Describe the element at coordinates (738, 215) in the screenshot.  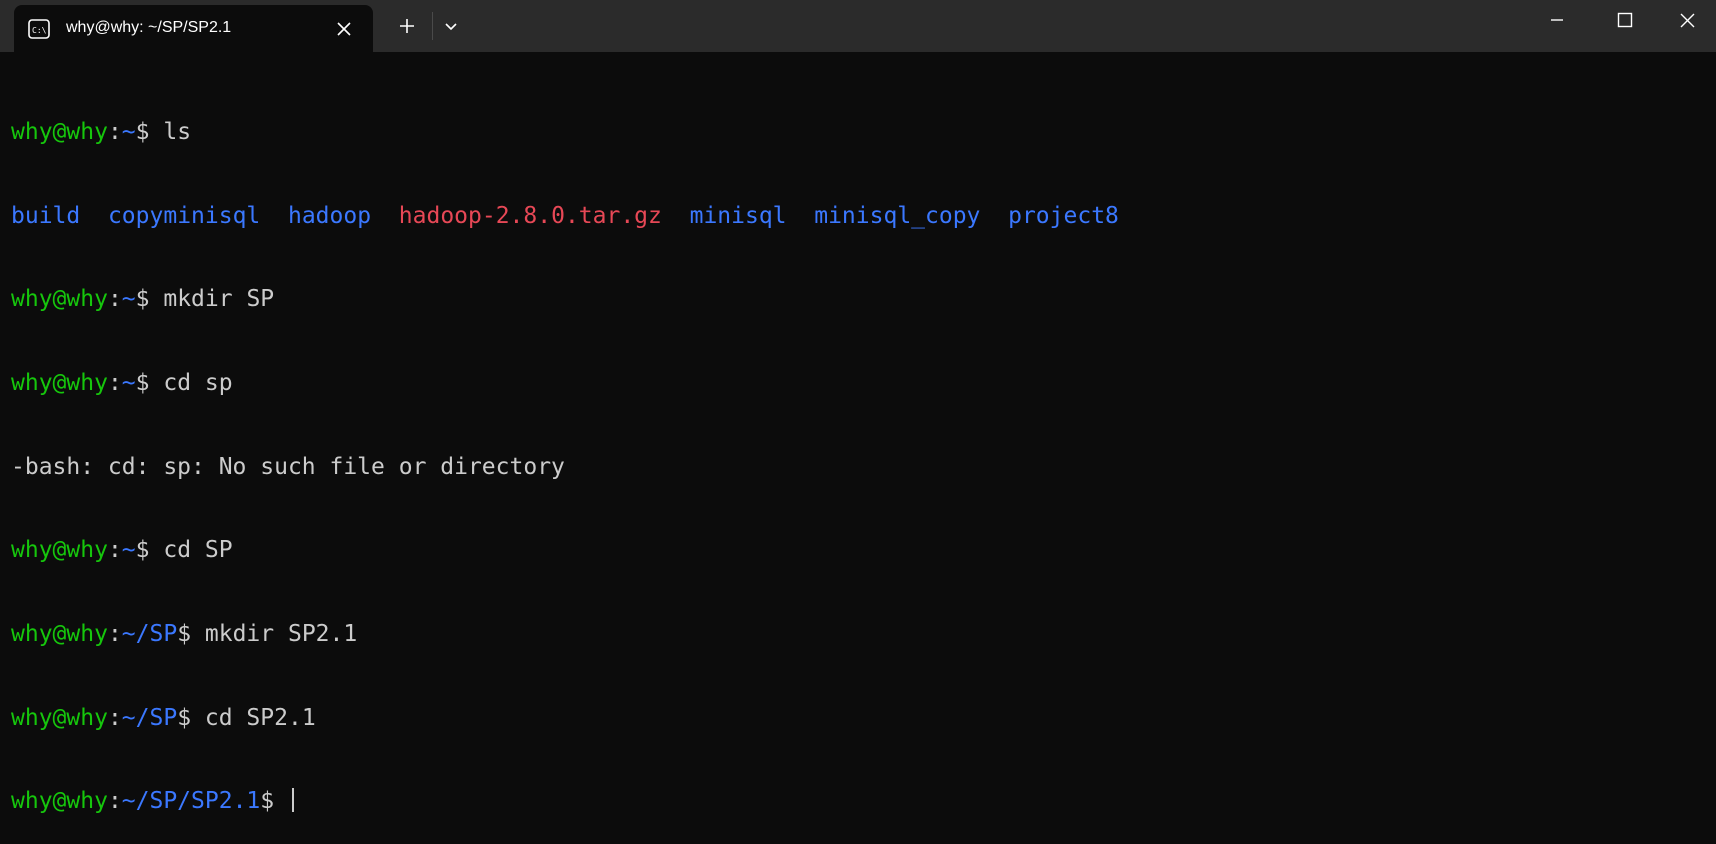
I see `dir-minisql: minisql` at that location.